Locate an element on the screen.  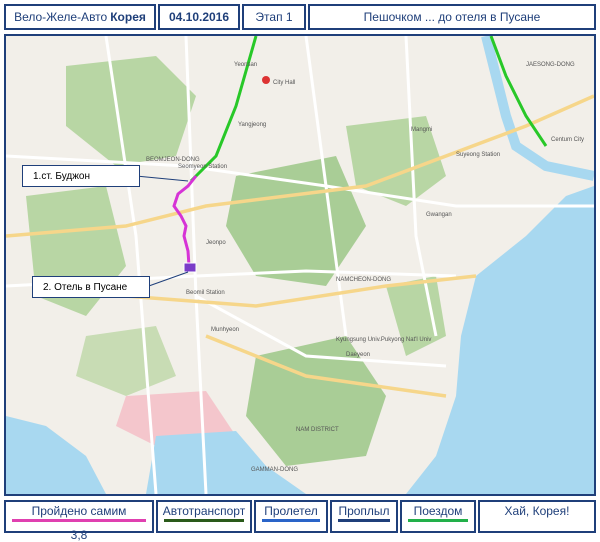
legend-sail: Проплыл is located at coordinates (364, 516).